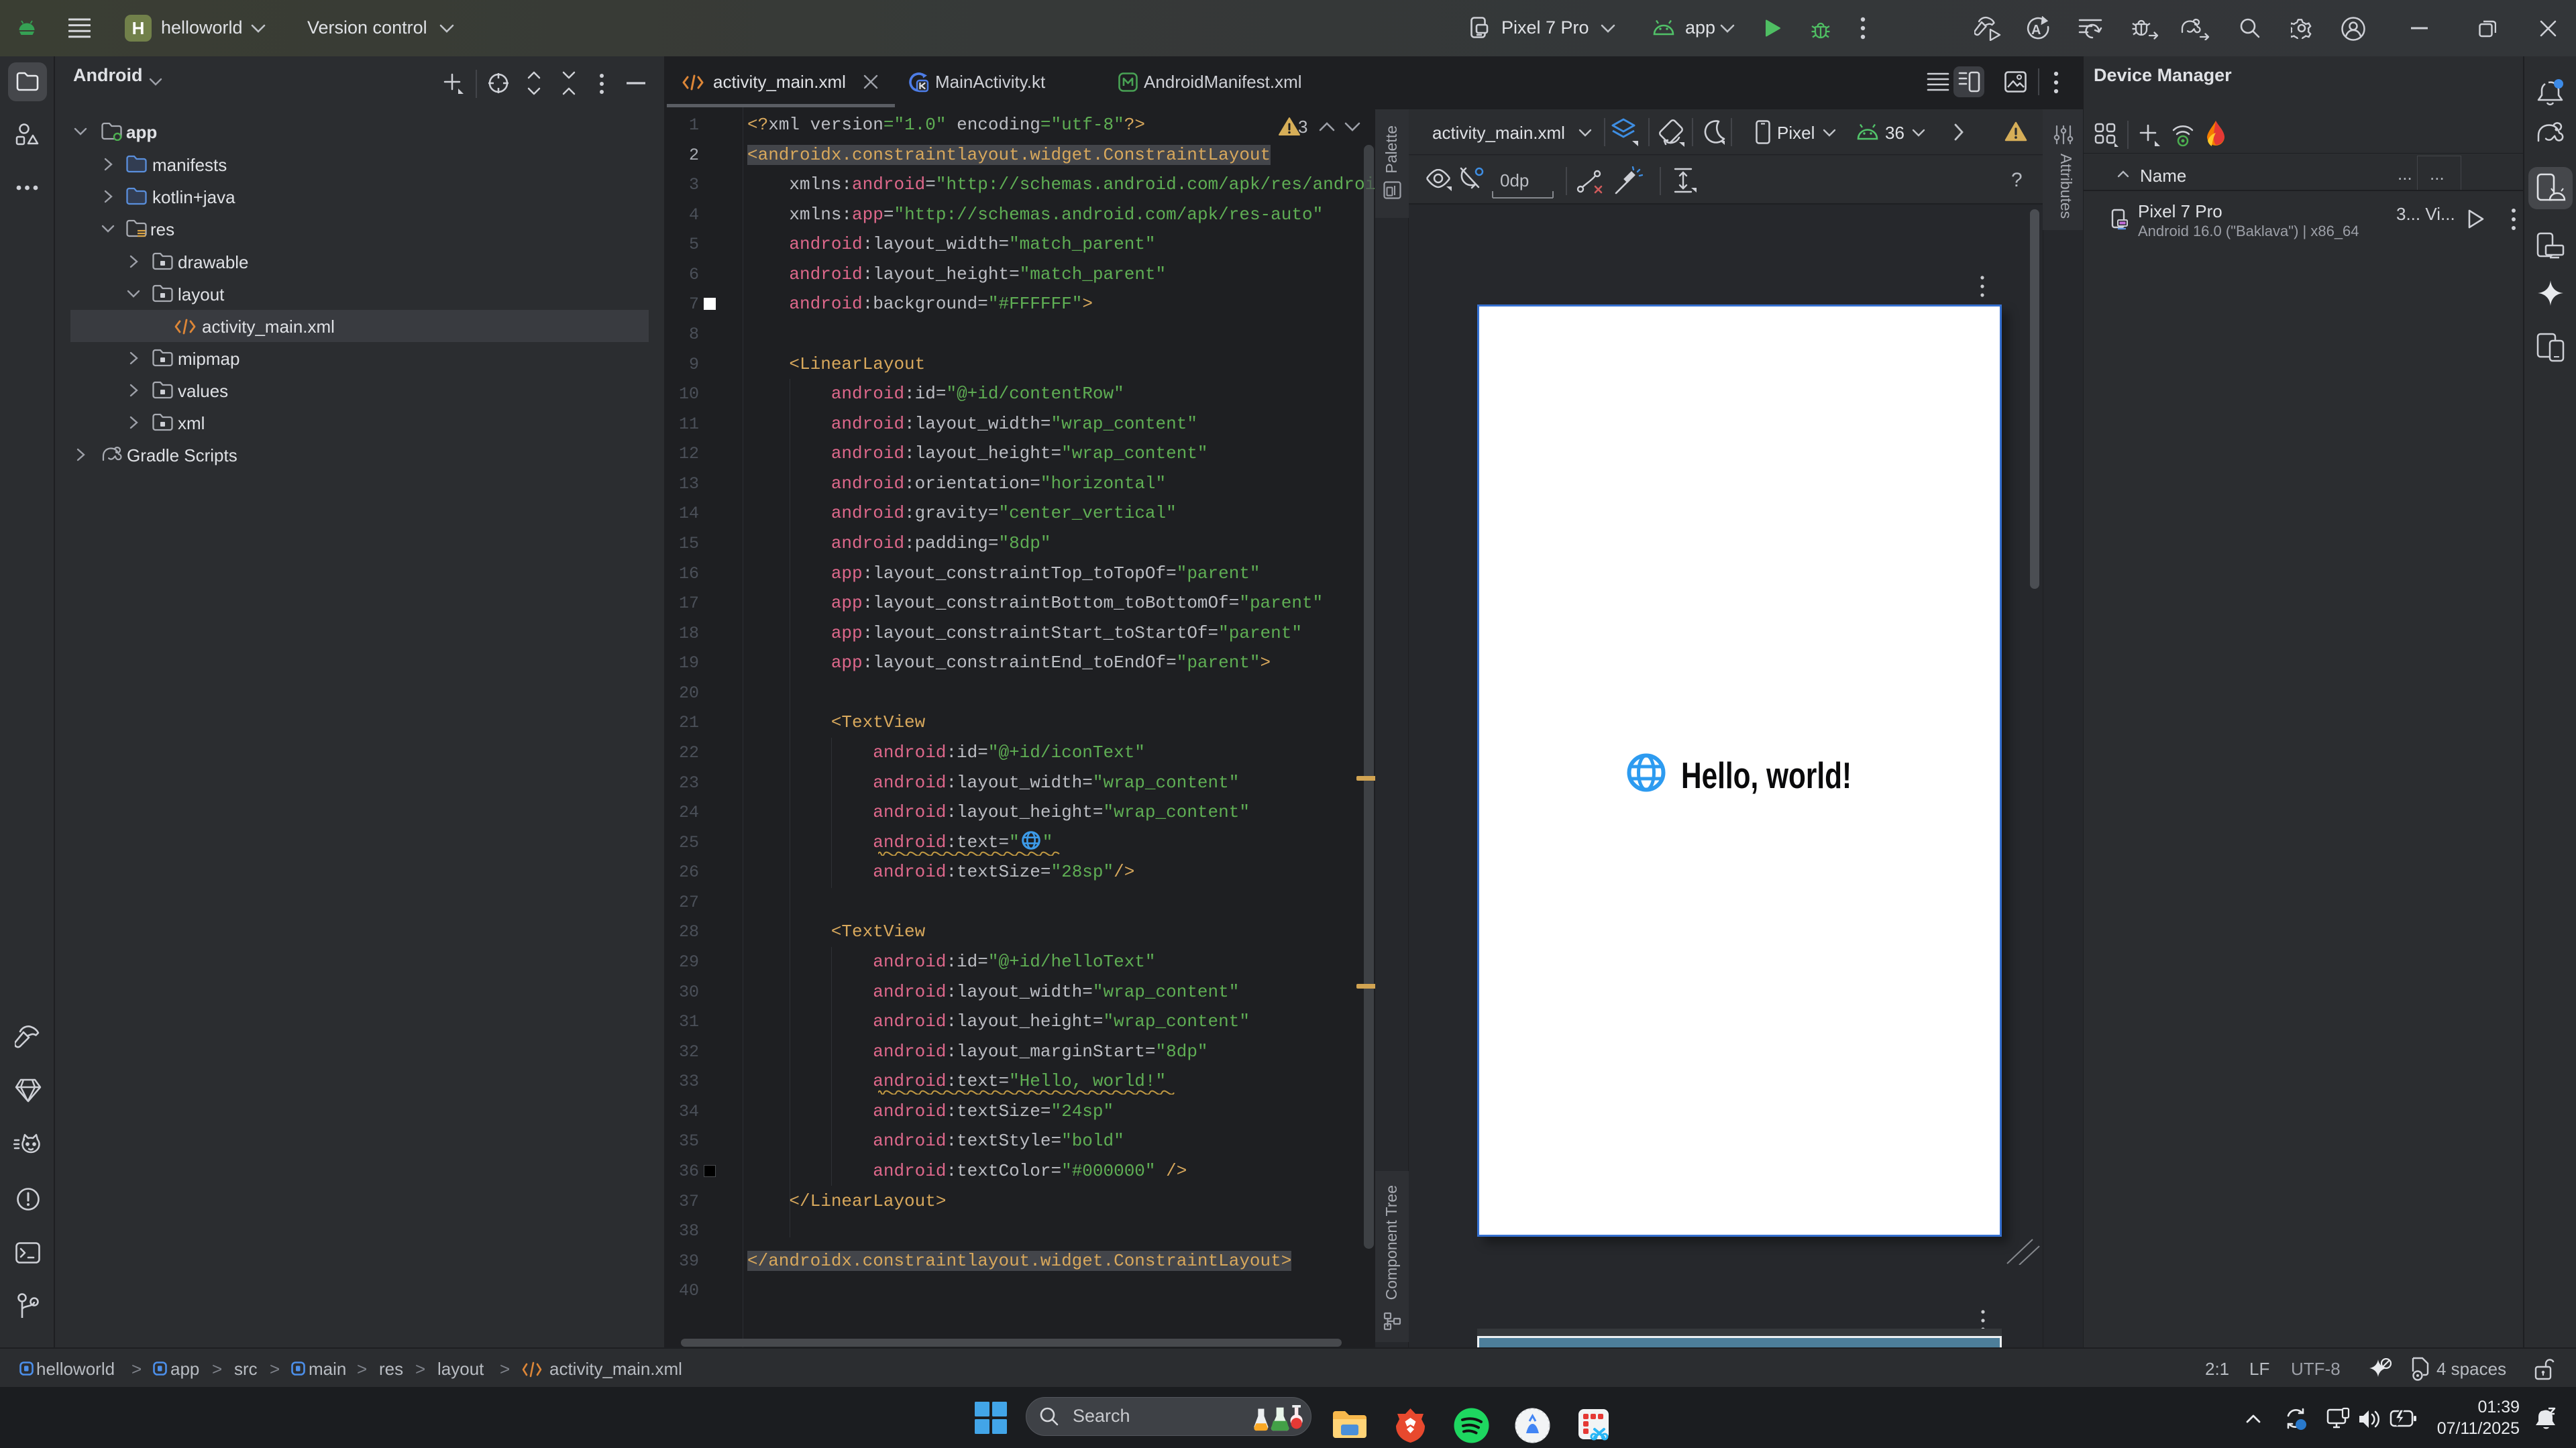 The image size is (2576, 1448). I want to click on svg-text: A, so click(2036, 30).